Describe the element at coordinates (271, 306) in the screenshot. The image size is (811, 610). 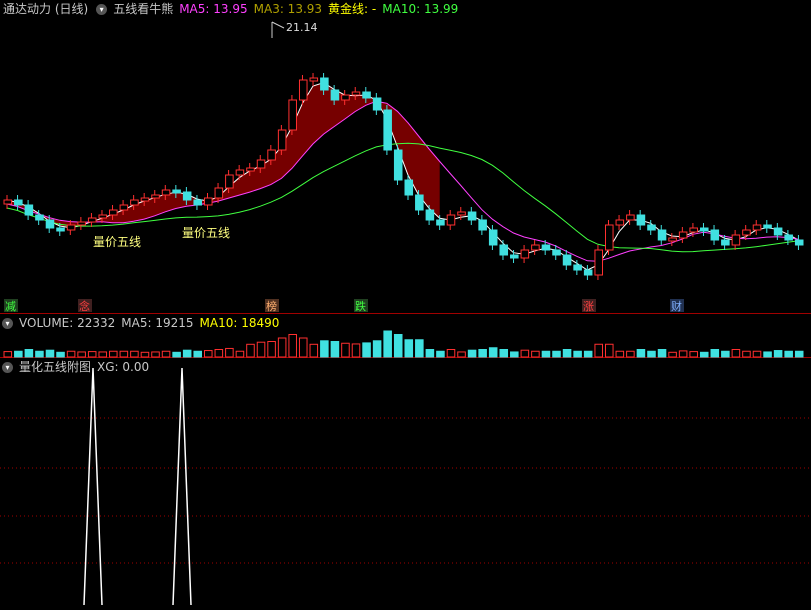
I see `event-marker: 榜` at that location.